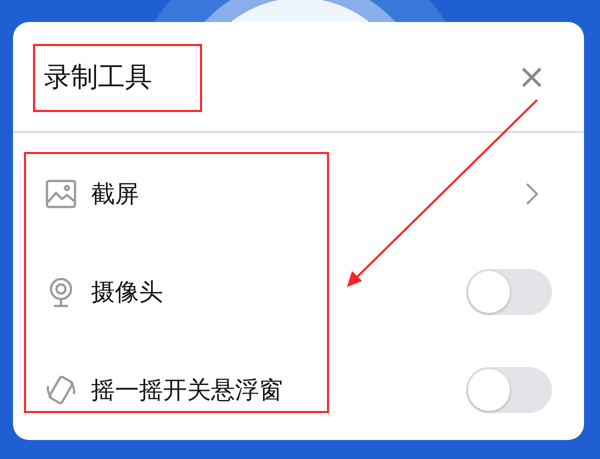 Image resolution: width=600 pixels, height=459 pixels. What do you see at coordinates (187, 390) in the screenshot?
I see `setting-label: 摇一摇开关悬浮窗` at bounding box center [187, 390].